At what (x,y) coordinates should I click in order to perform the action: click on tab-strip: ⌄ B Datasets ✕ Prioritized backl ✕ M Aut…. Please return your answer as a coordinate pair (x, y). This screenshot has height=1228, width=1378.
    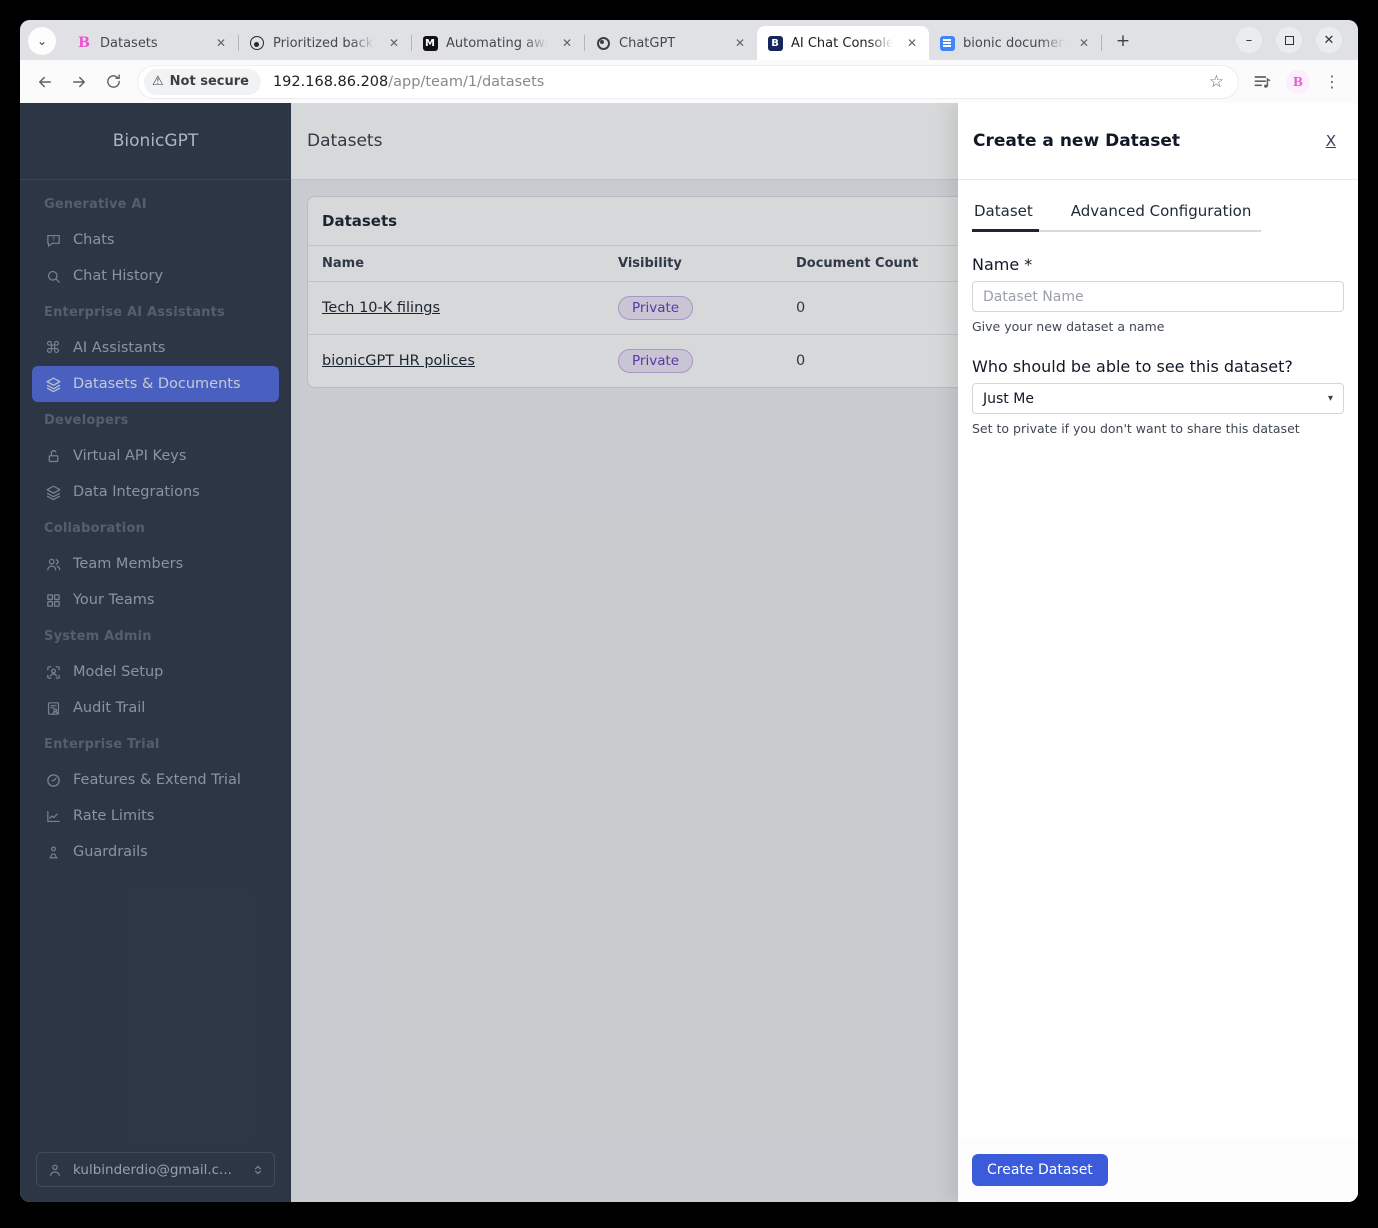
    Looking at the image, I should click on (689, 40).